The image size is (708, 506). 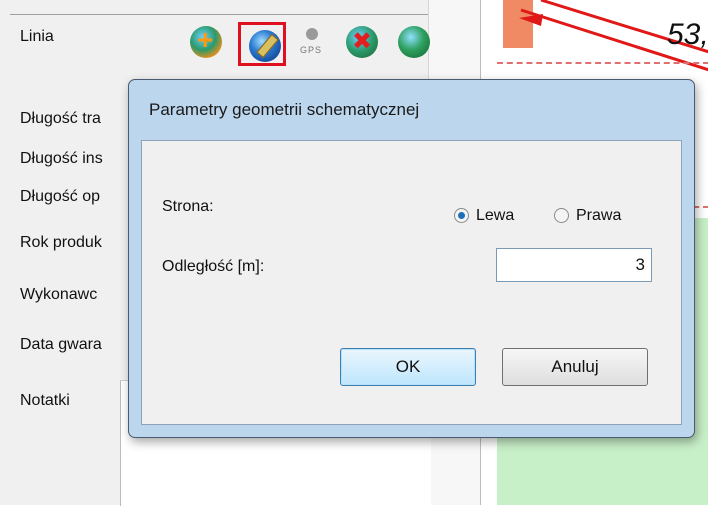 What do you see at coordinates (60, 118) in the screenshot?
I see `field-label-length-route: Długość tra` at bounding box center [60, 118].